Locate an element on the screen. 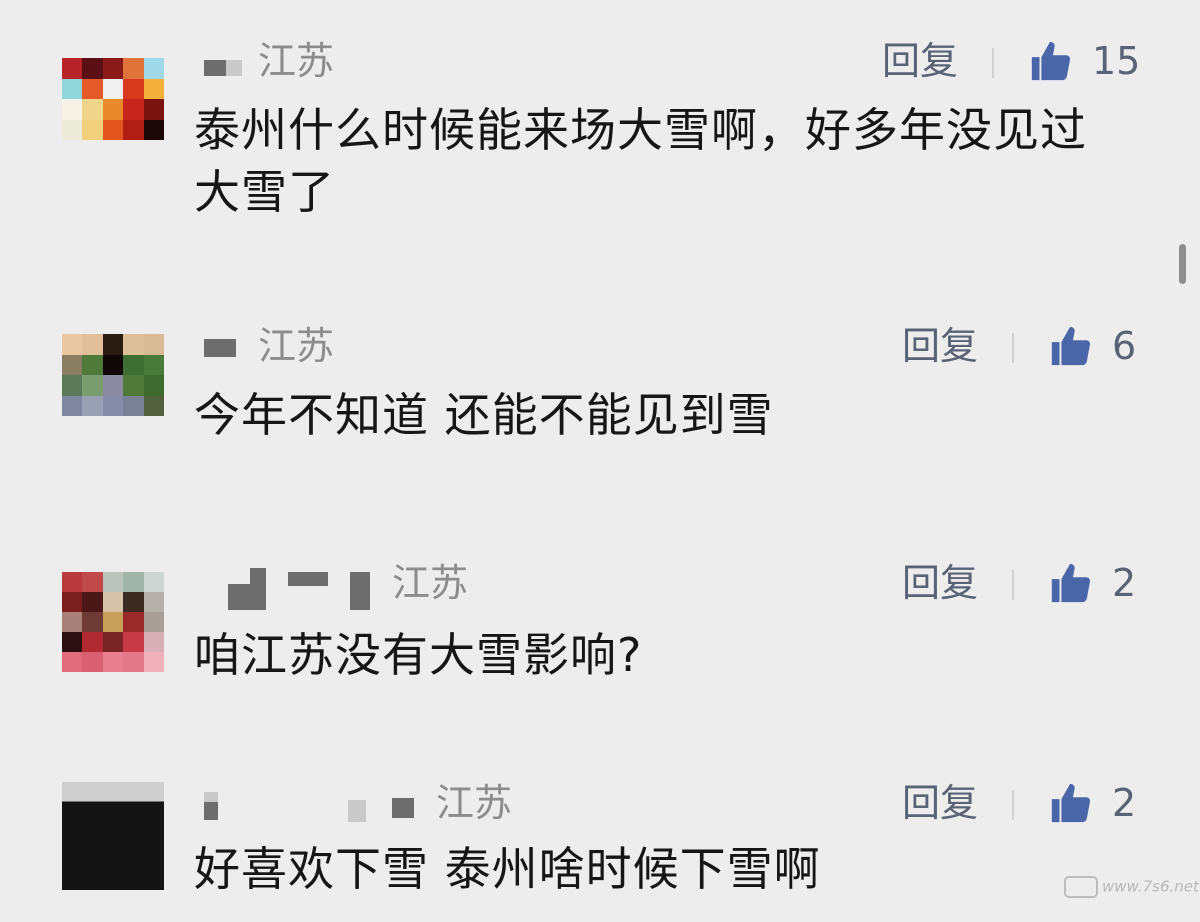  comment-text: 泰州什么时候能来场大雪啊，好多年没见过大雪了 is located at coordinates (640, 161).